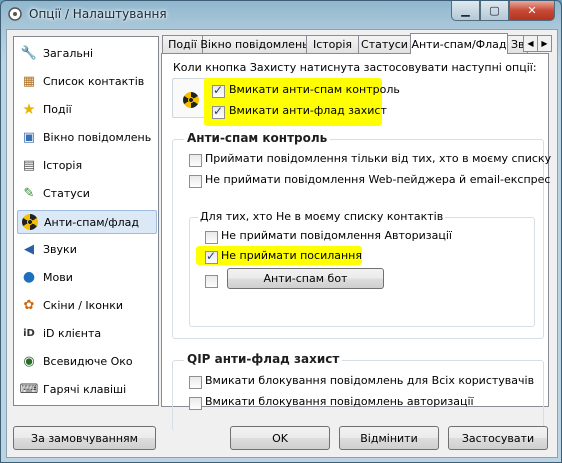  What do you see at coordinates (29, 277) in the screenshot?
I see `globe-icon: ●` at bounding box center [29, 277].